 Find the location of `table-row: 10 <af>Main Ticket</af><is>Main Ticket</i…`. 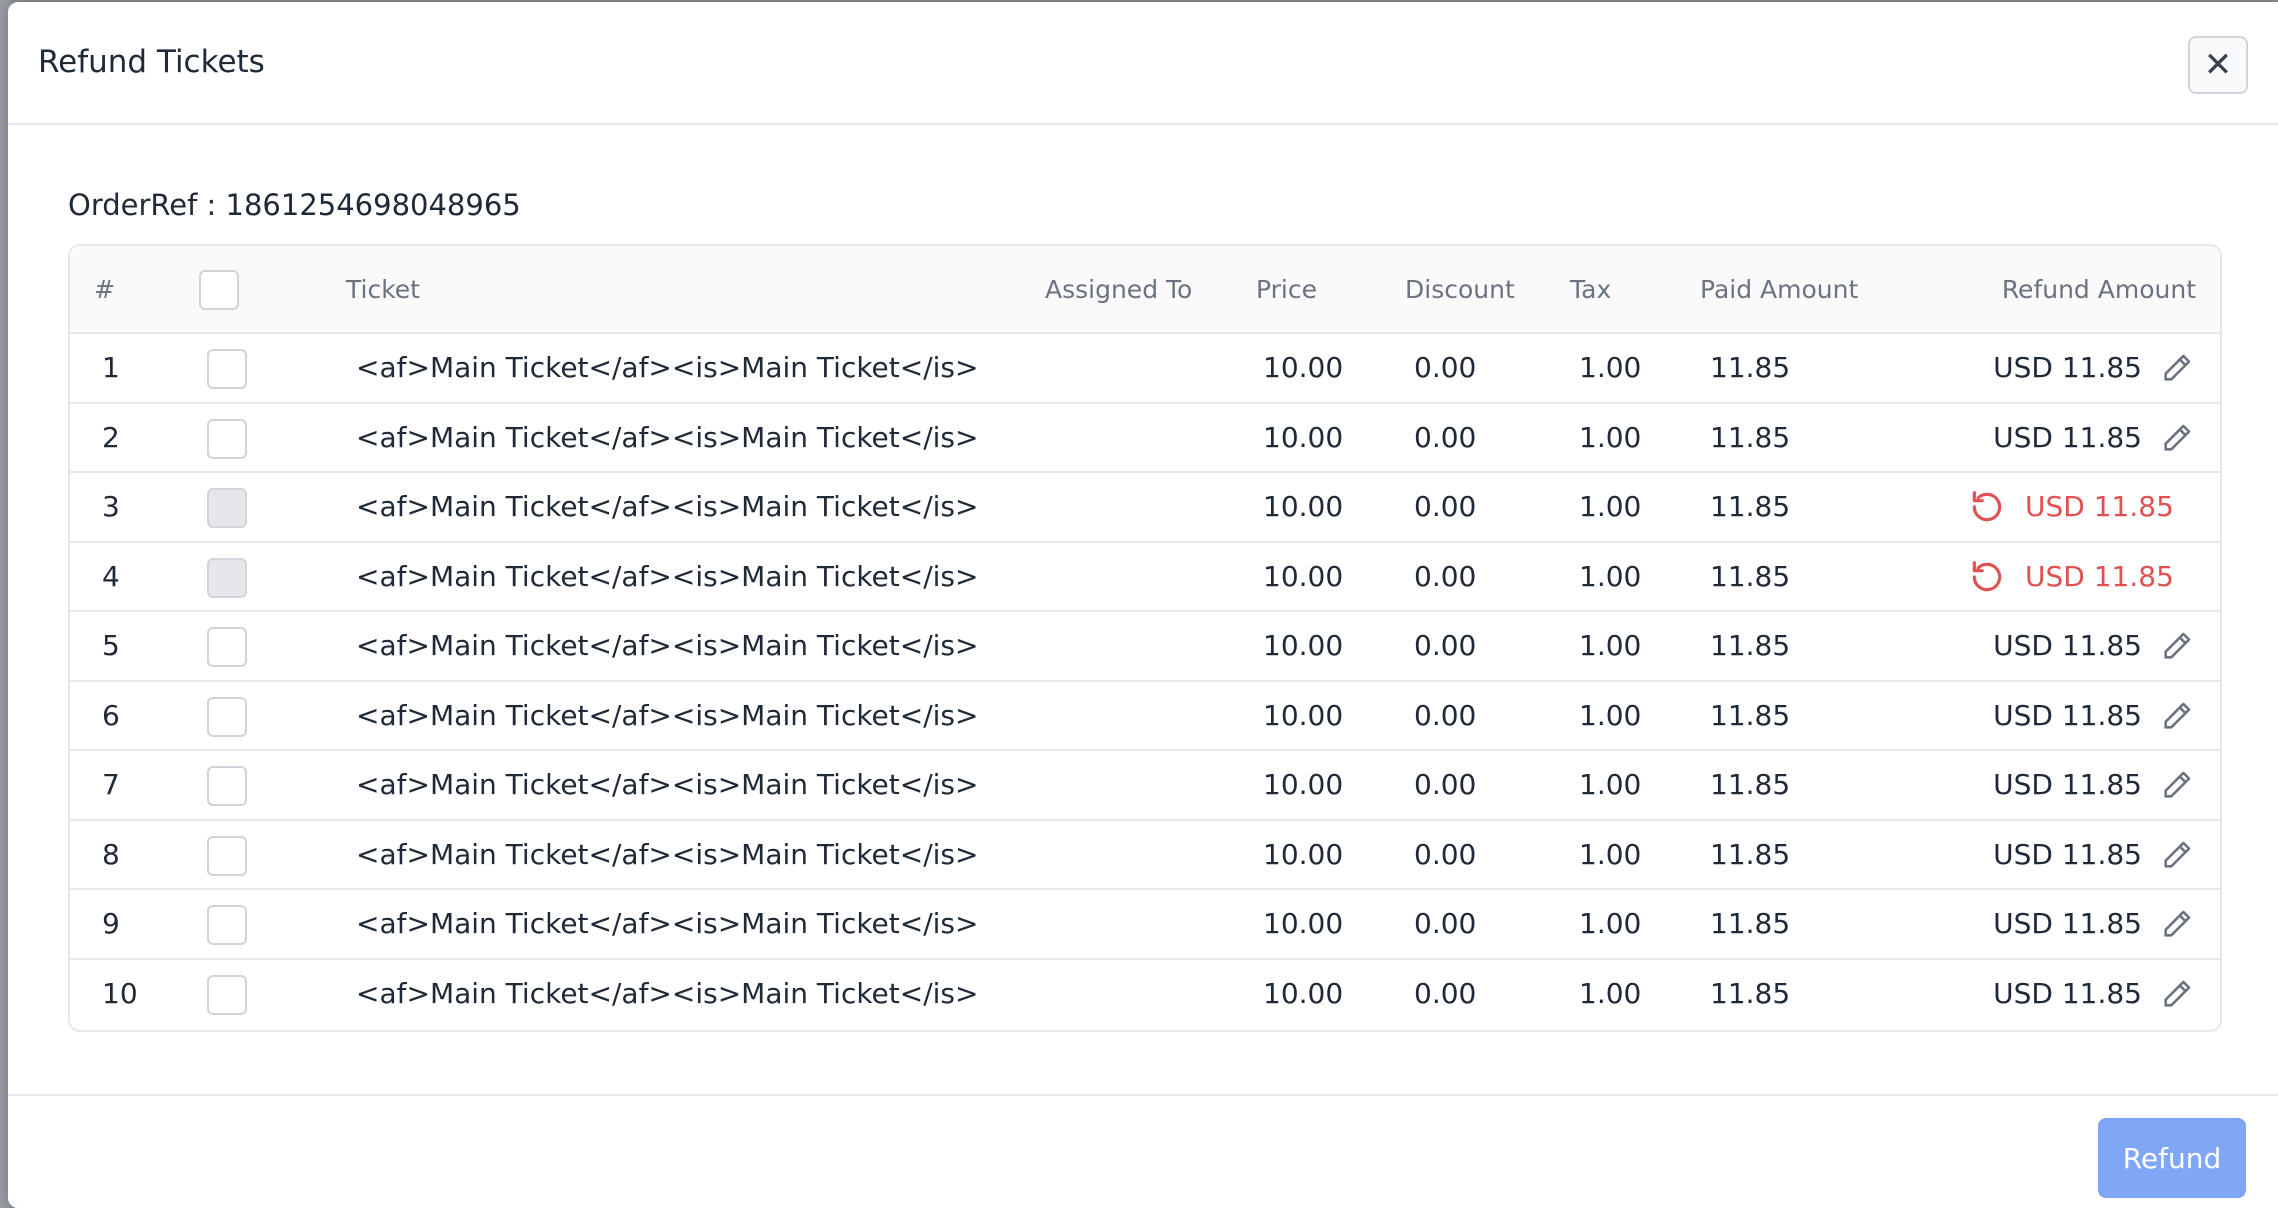

table-row: 10 <af>Main Ticket</af><is>Main Ticket</i… is located at coordinates (1145, 995).